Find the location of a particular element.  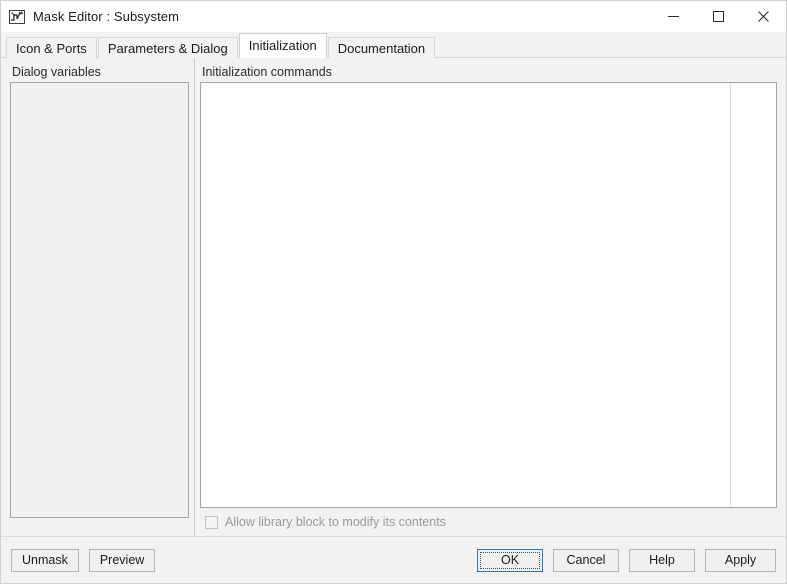

initialization-commands-label: Initialization commands is located at coordinates (267, 72).